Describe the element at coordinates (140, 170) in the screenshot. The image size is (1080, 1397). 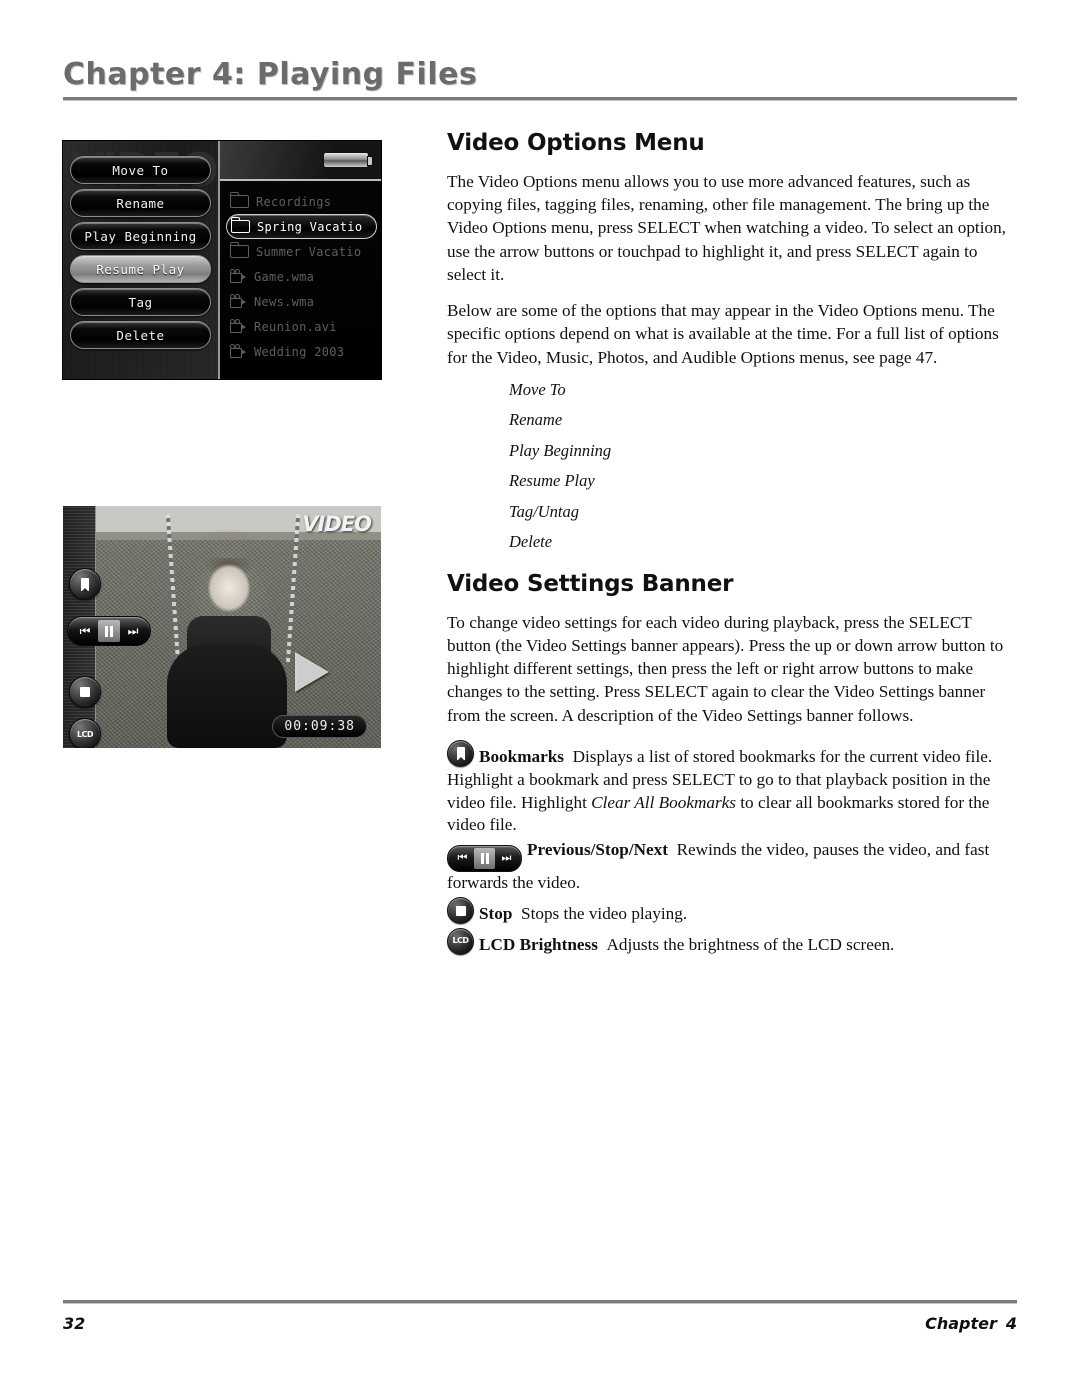
I see `menu-button-move-to: Move To` at that location.